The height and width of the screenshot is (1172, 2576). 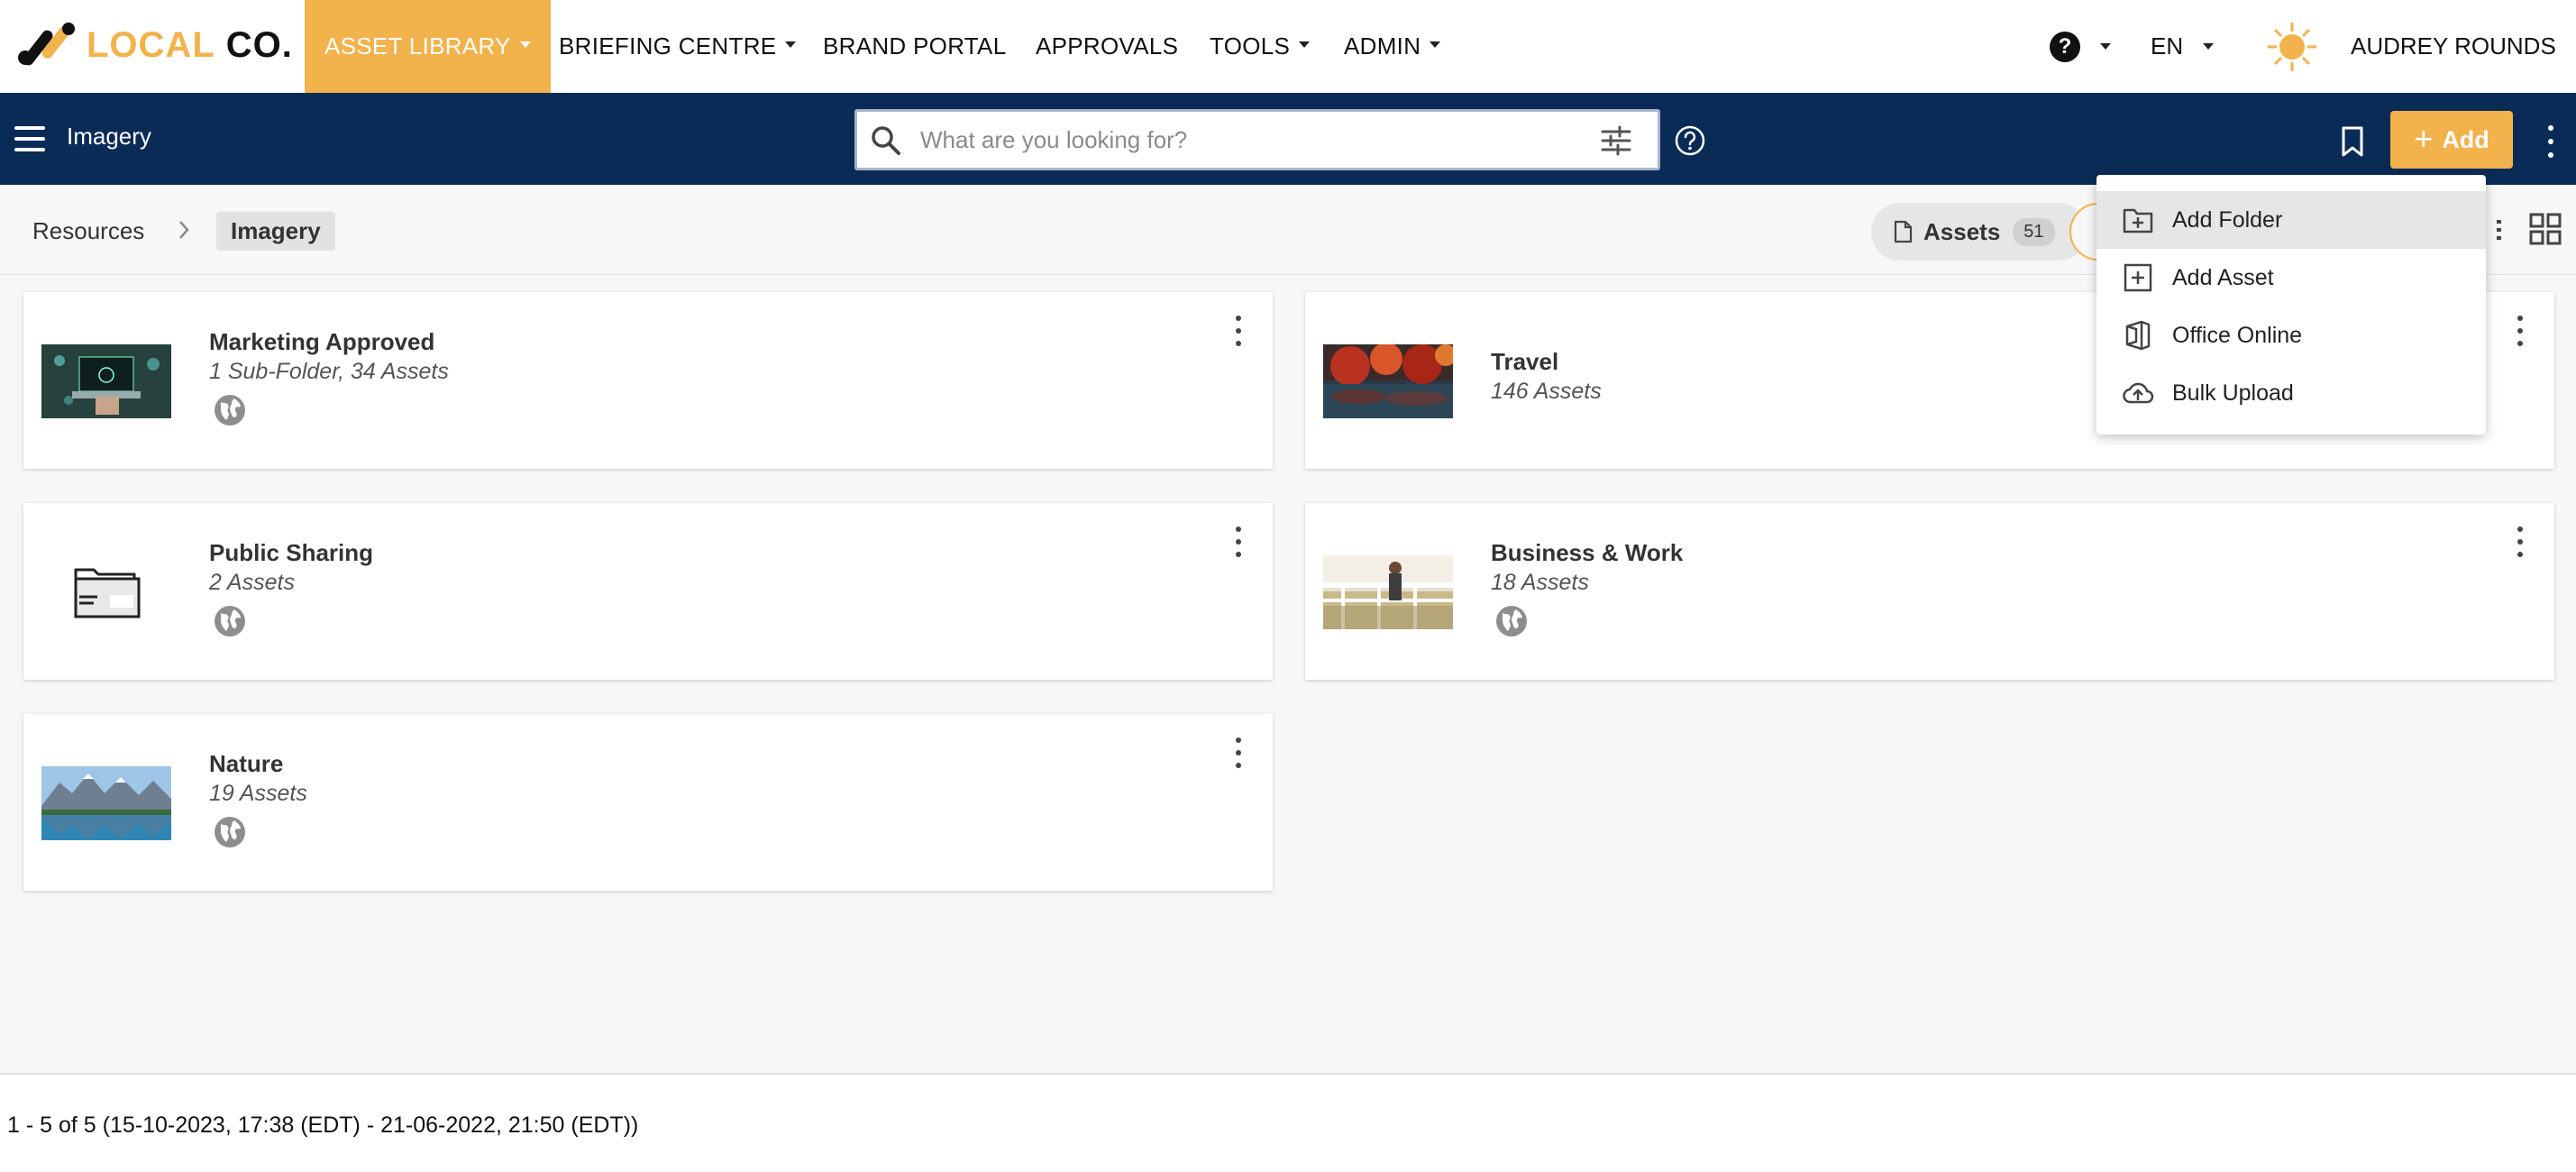 What do you see at coordinates (1903, 231) in the screenshot?
I see `document-icon` at bounding box center [1903, 231].